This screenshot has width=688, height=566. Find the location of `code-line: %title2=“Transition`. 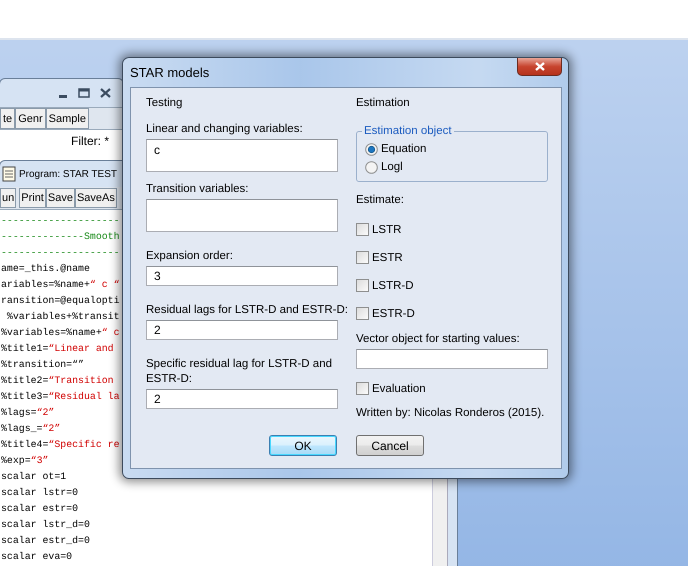

code-line: %title2=“Transition is located at coordinates (57, 381).